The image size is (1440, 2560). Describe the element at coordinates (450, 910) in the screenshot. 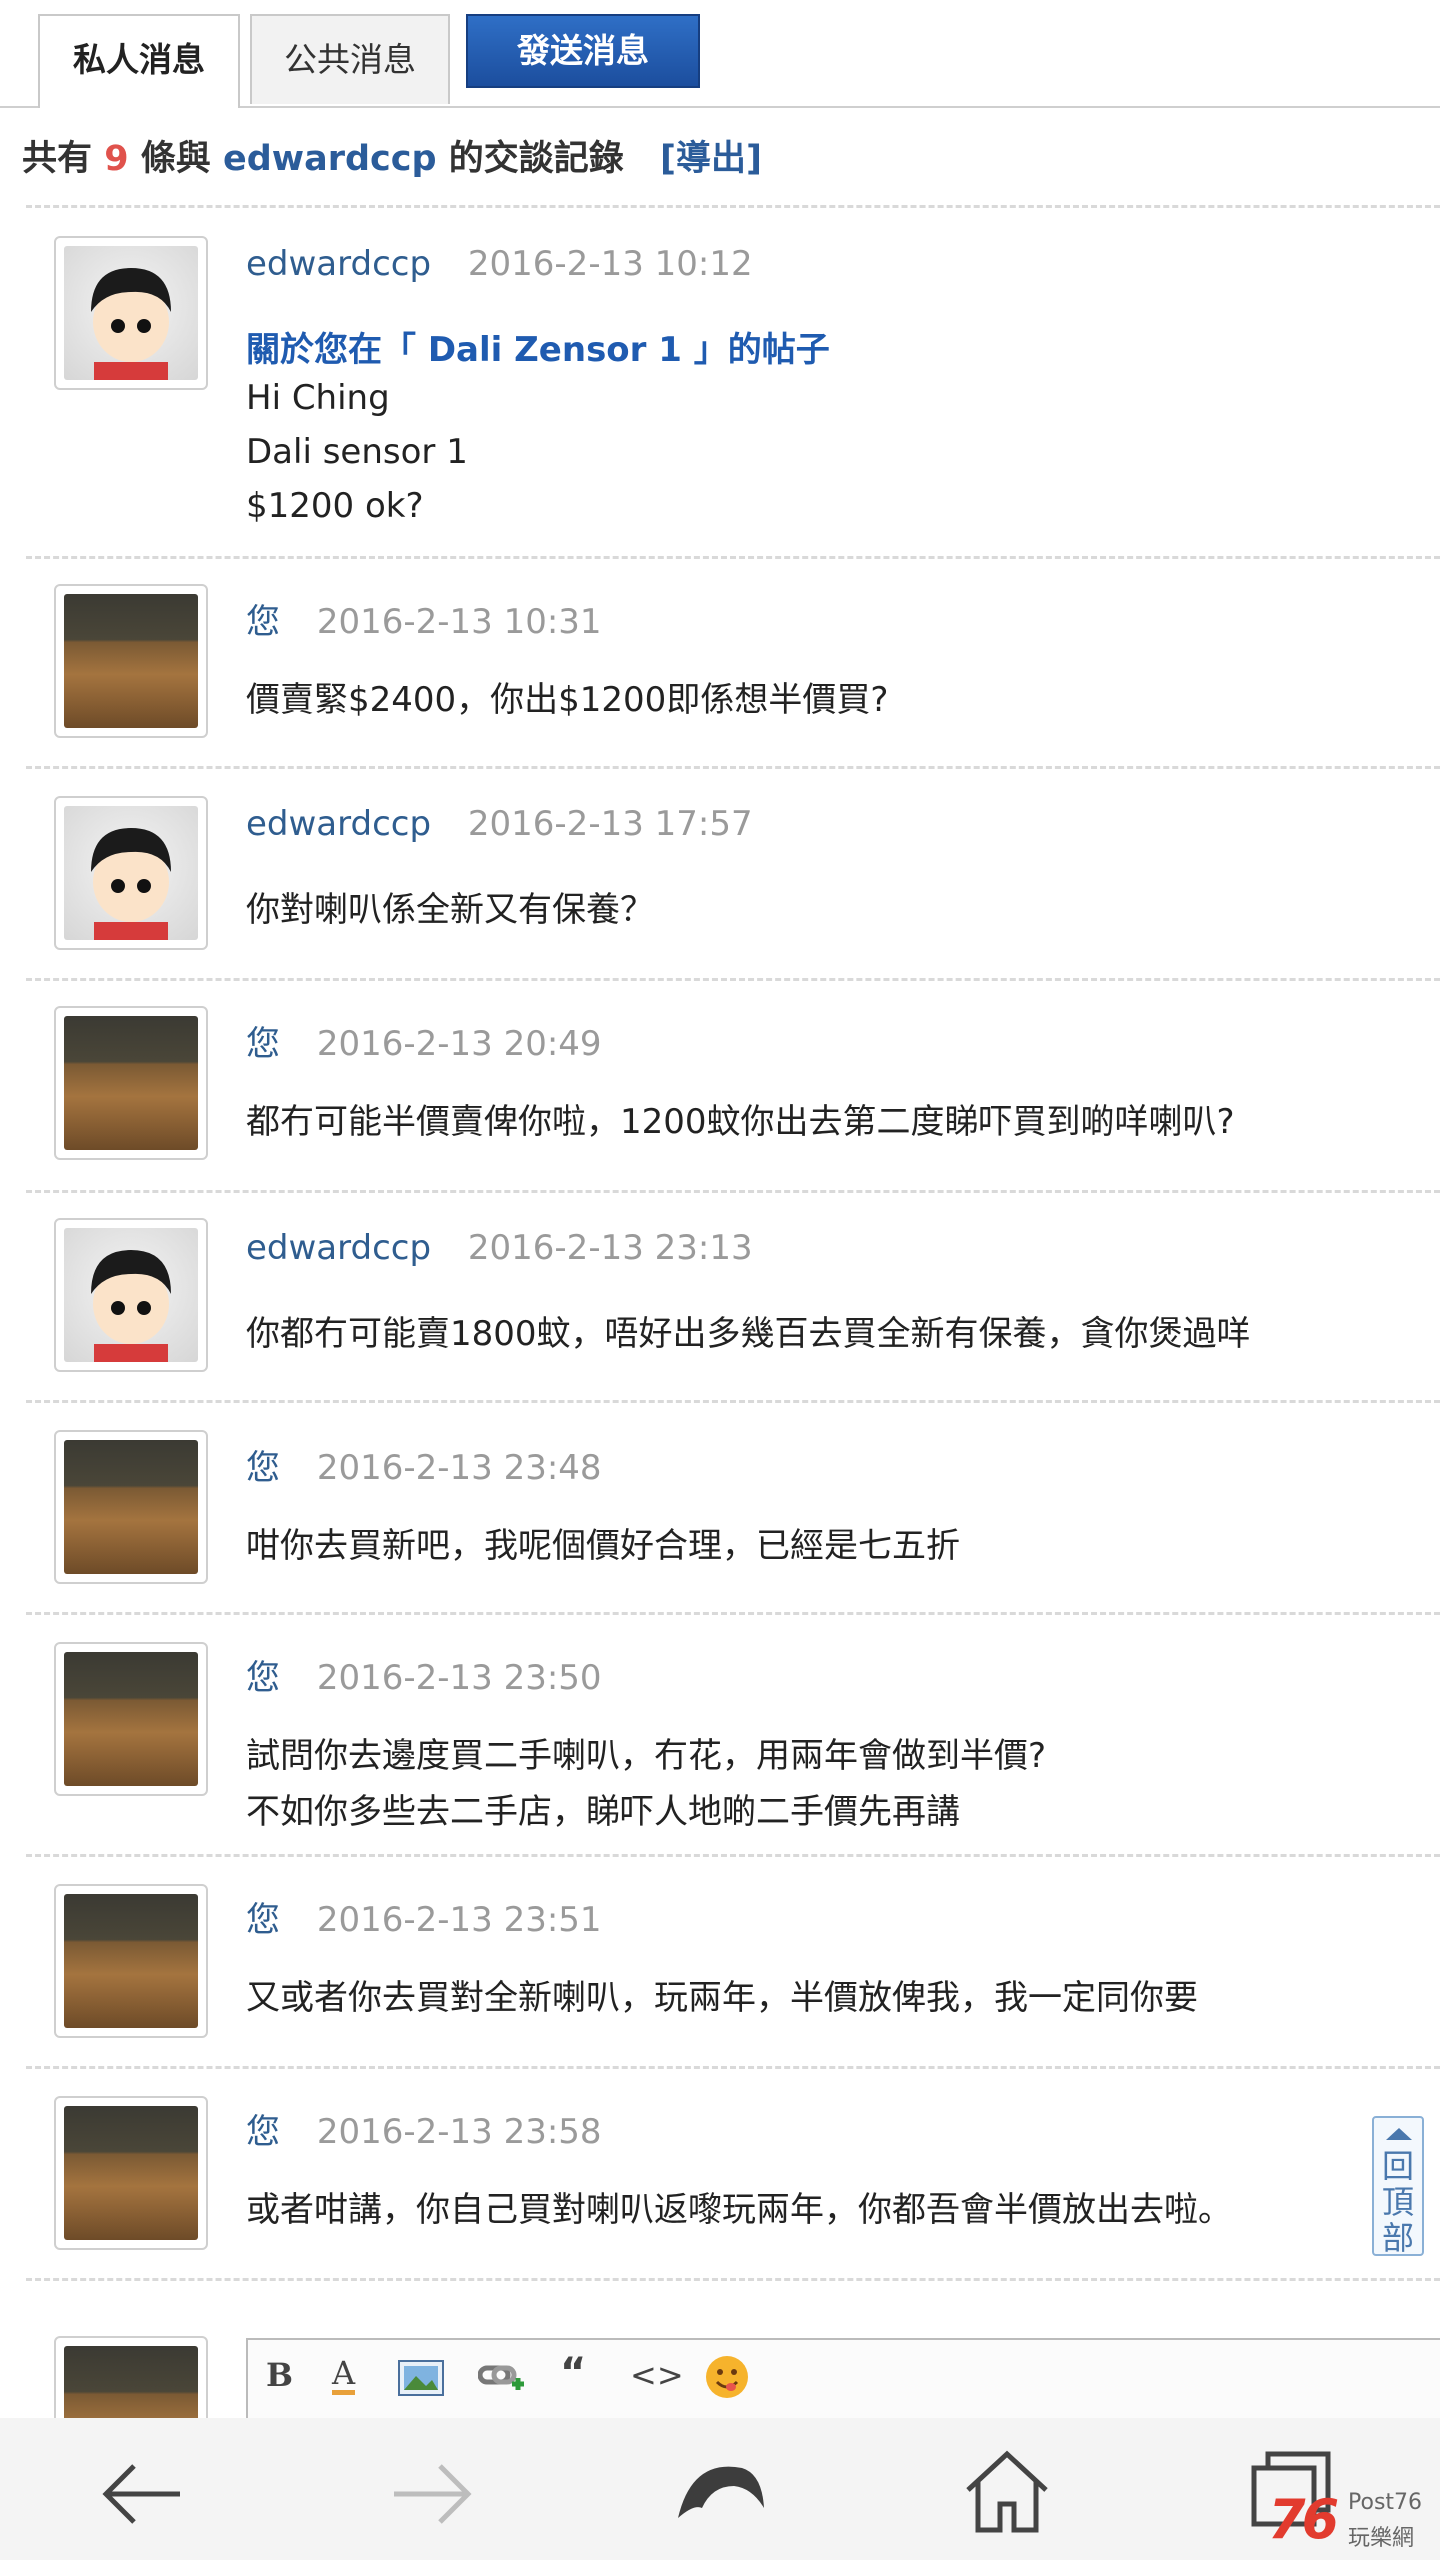

I see `message-text: 你對喇叭係全新又有保養？` at that location.